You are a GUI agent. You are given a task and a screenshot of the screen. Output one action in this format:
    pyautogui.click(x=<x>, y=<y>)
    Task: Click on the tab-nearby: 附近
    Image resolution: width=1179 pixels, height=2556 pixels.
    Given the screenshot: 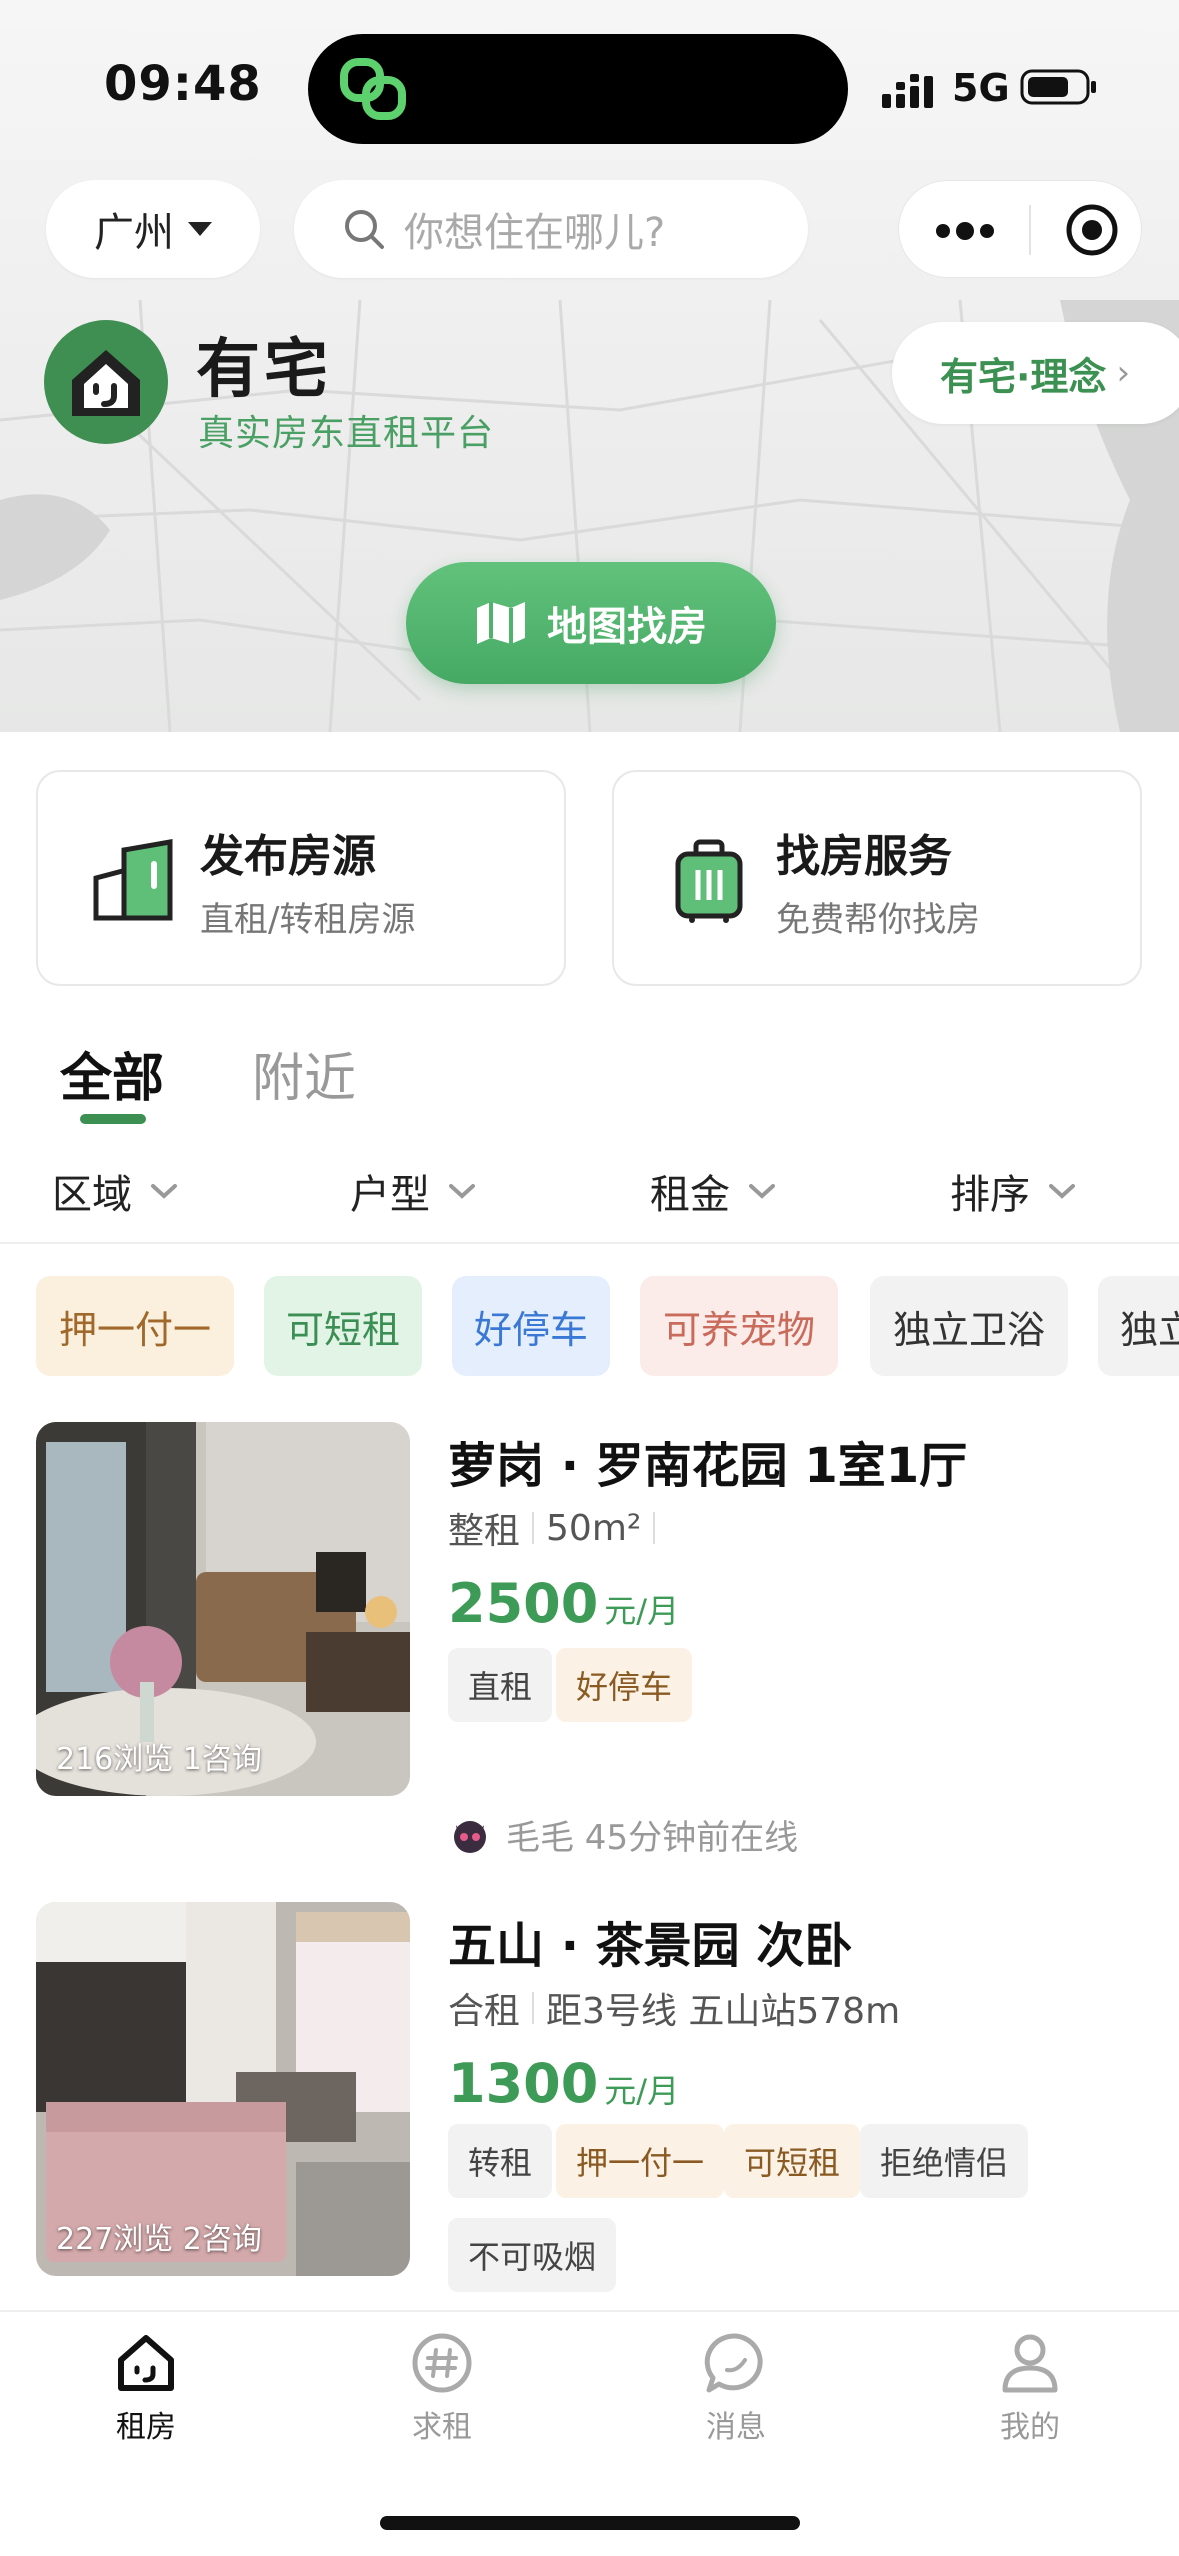 What is the action you would take?
    pyautogui.click(x=304, y=1073)
    